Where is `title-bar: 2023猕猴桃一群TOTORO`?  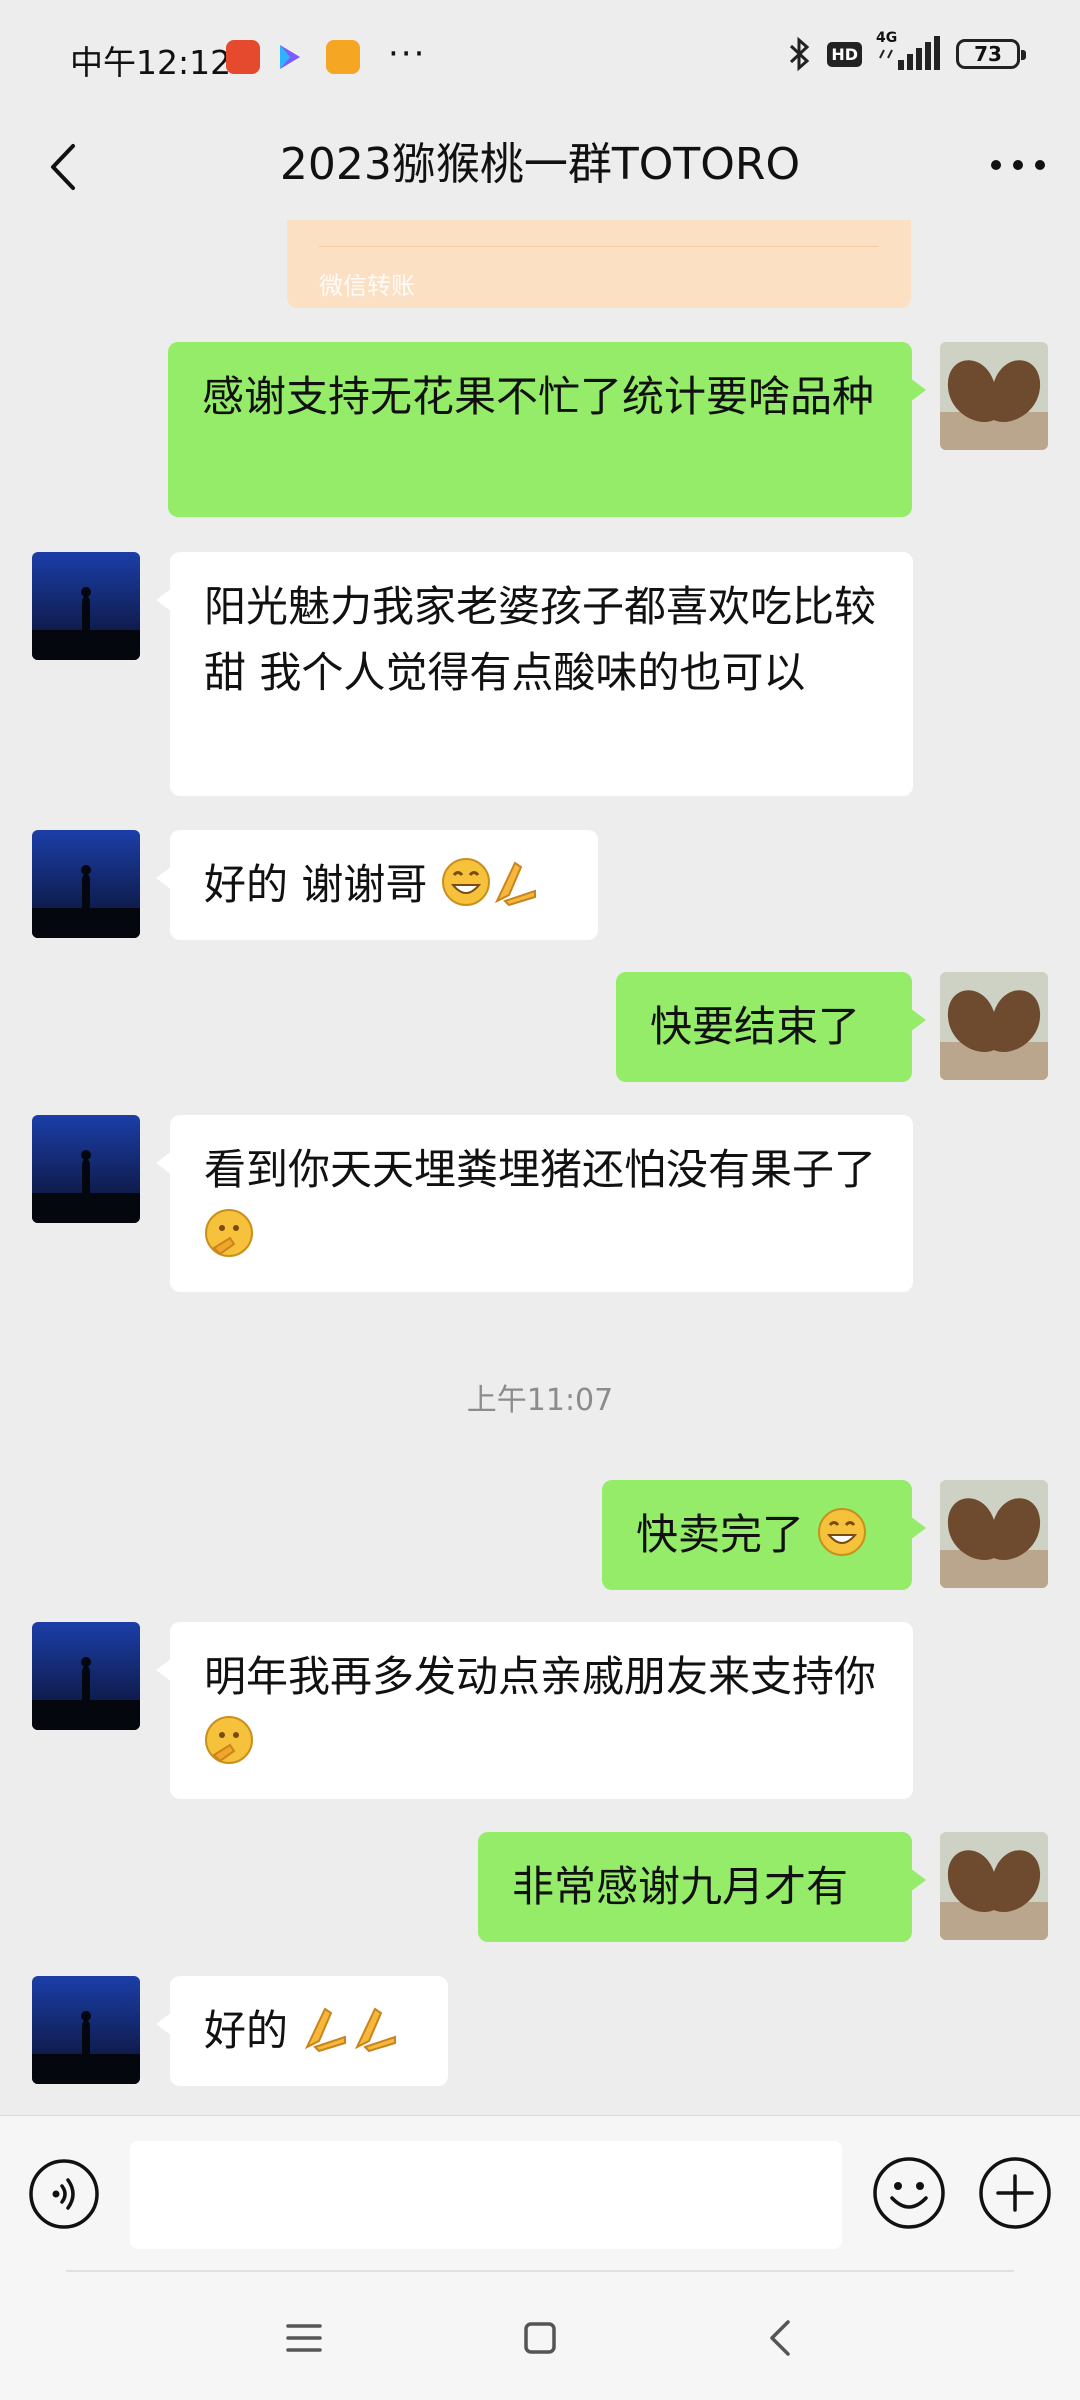
title-bar: 2023猕猴桃一群TOTORO is located at coordinates (540, 165).